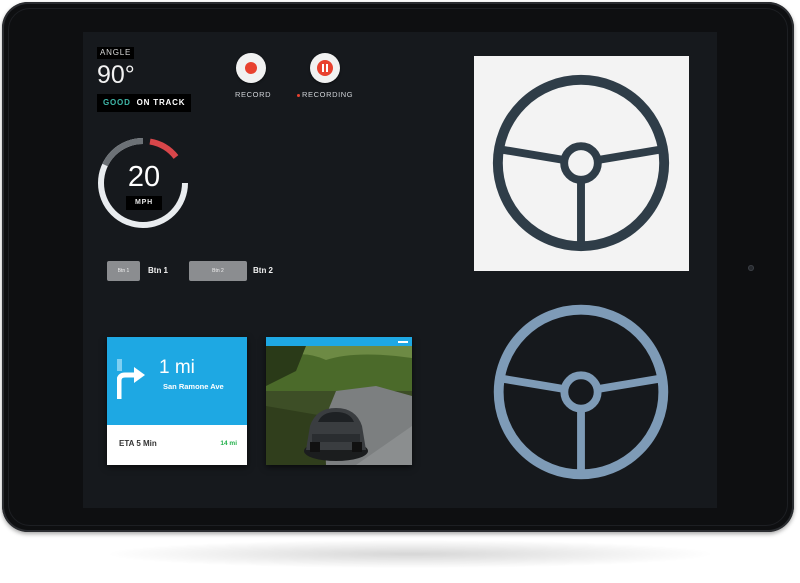  I want to click on navigation-remaining: 14 mi, so click(228, 443).